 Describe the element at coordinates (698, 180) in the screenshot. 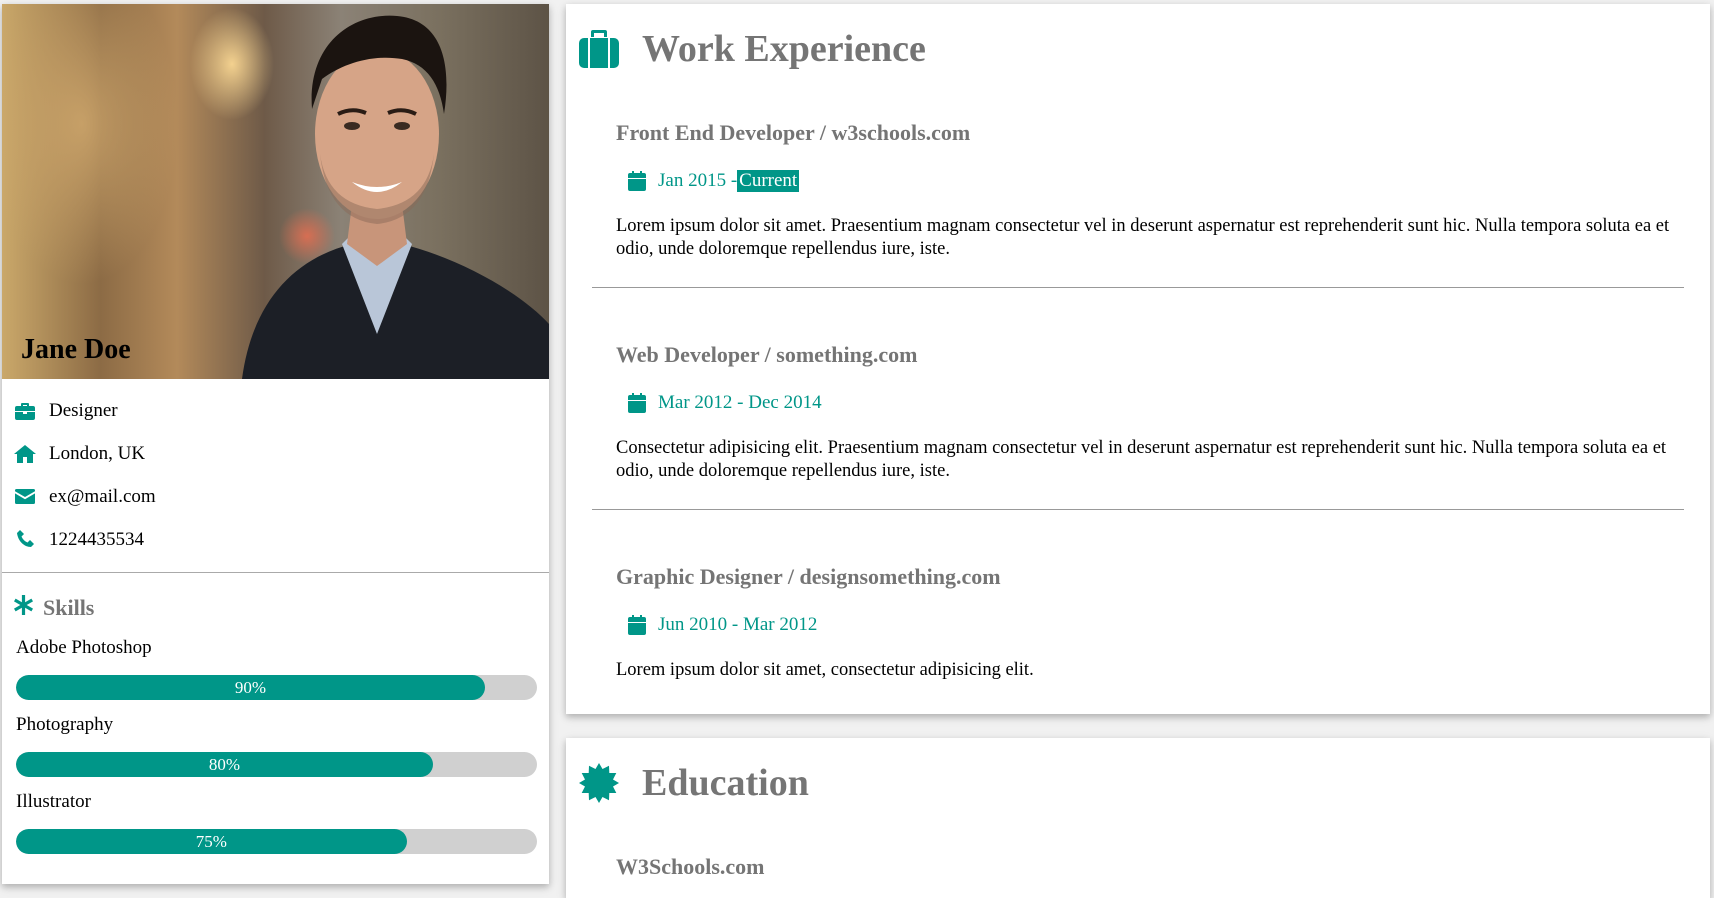

I see `job-date-start: Jan 2015 -` at that location.